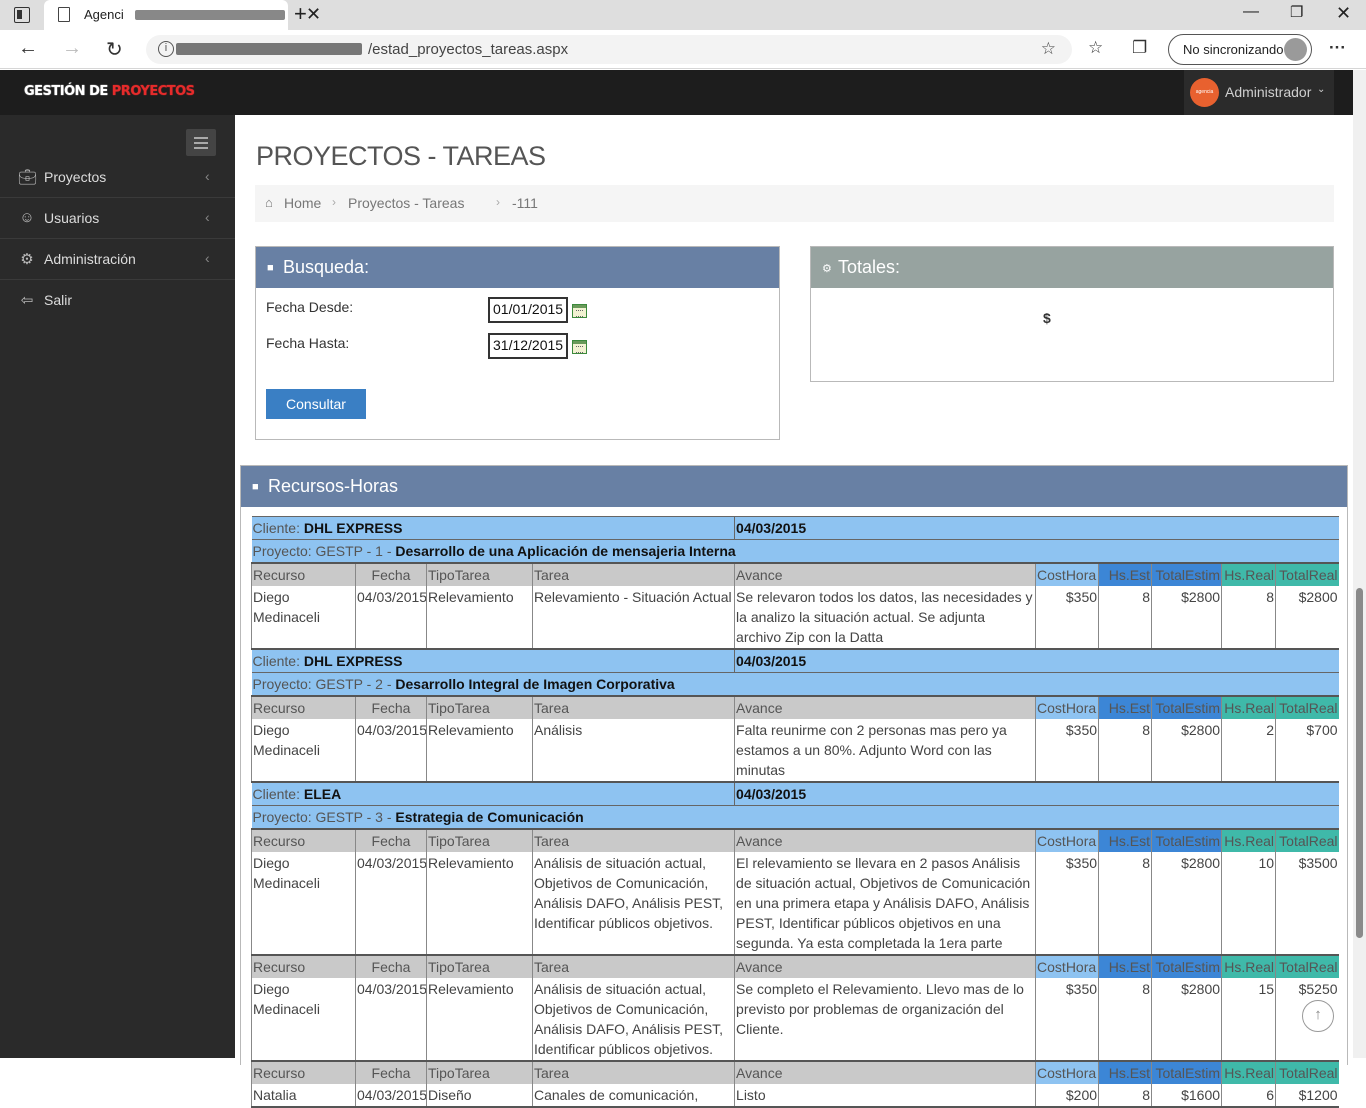 The image size is (1366, 1108). I want to click on chevron-down-icon: ⌄, so click(1321, 89).